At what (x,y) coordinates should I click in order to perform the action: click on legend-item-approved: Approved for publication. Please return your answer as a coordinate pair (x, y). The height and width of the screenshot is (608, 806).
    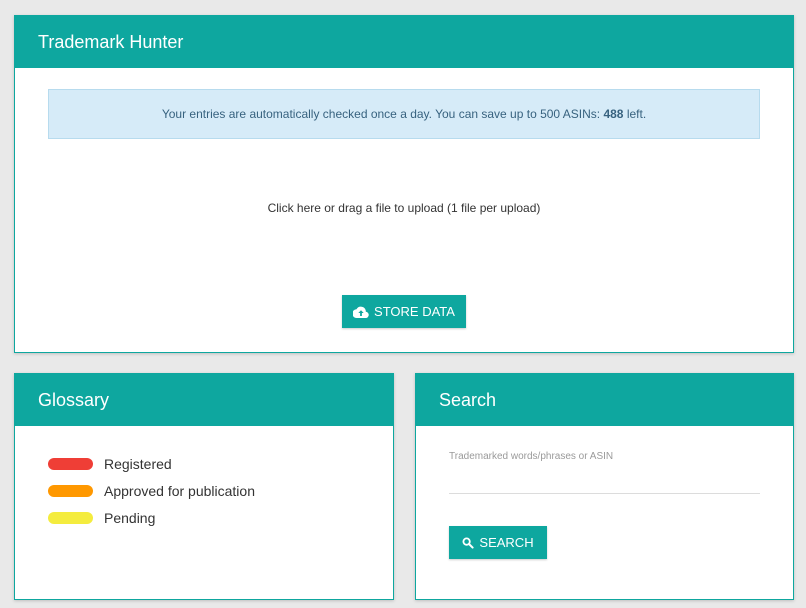
    Looking at the image, I should click on (151, 490).